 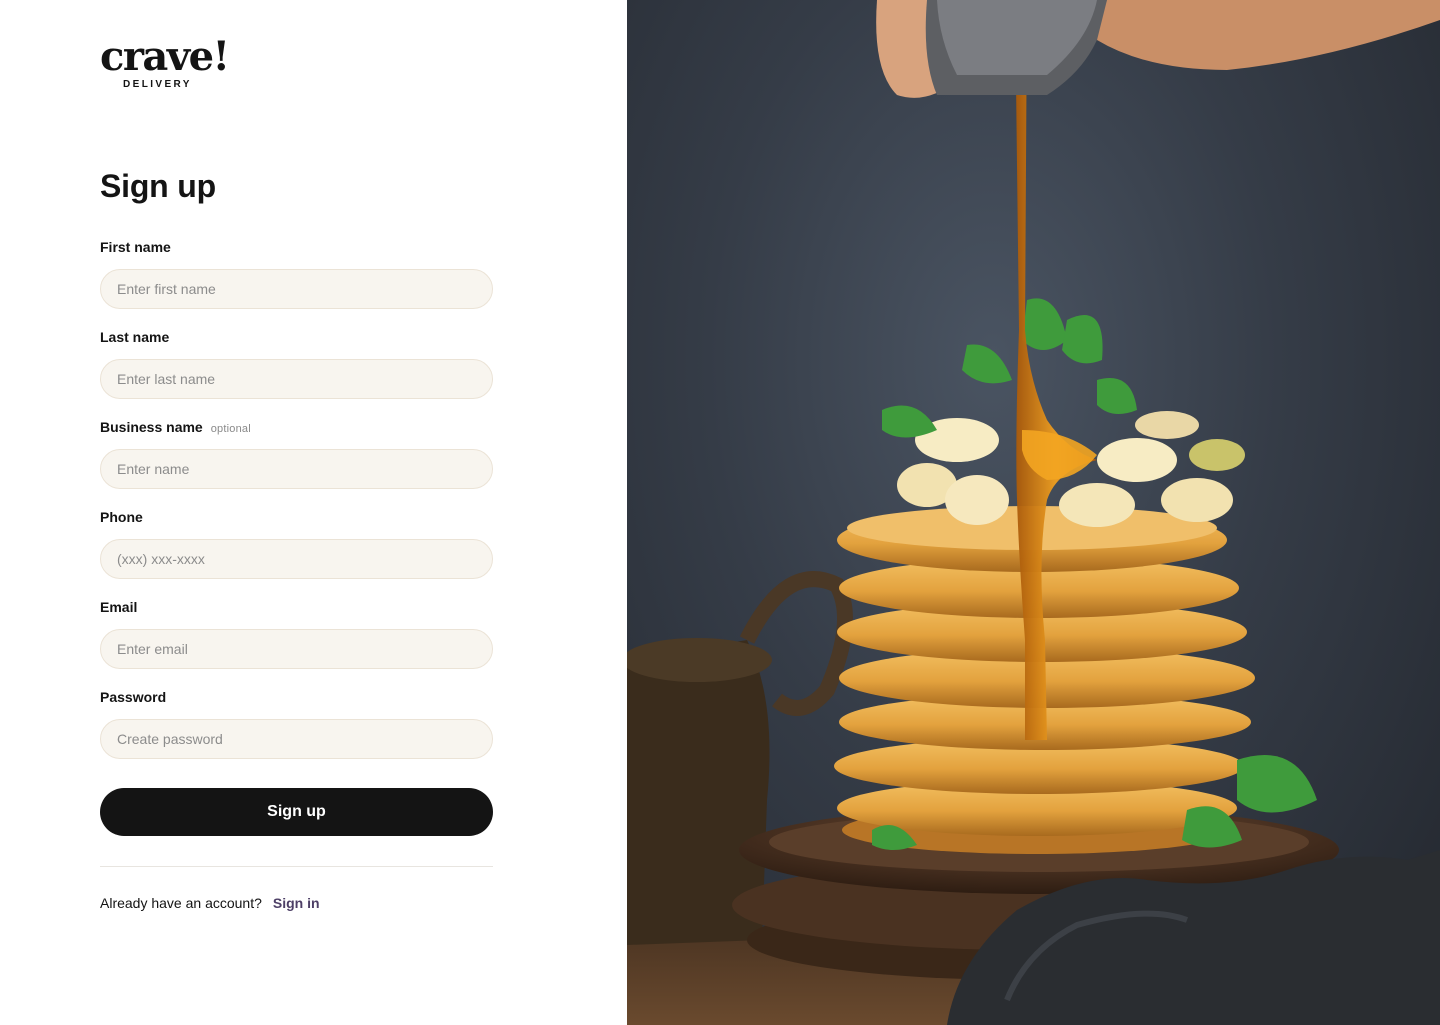 I want to click on business-name-label: Business name optional, so click(x=175, y=427).